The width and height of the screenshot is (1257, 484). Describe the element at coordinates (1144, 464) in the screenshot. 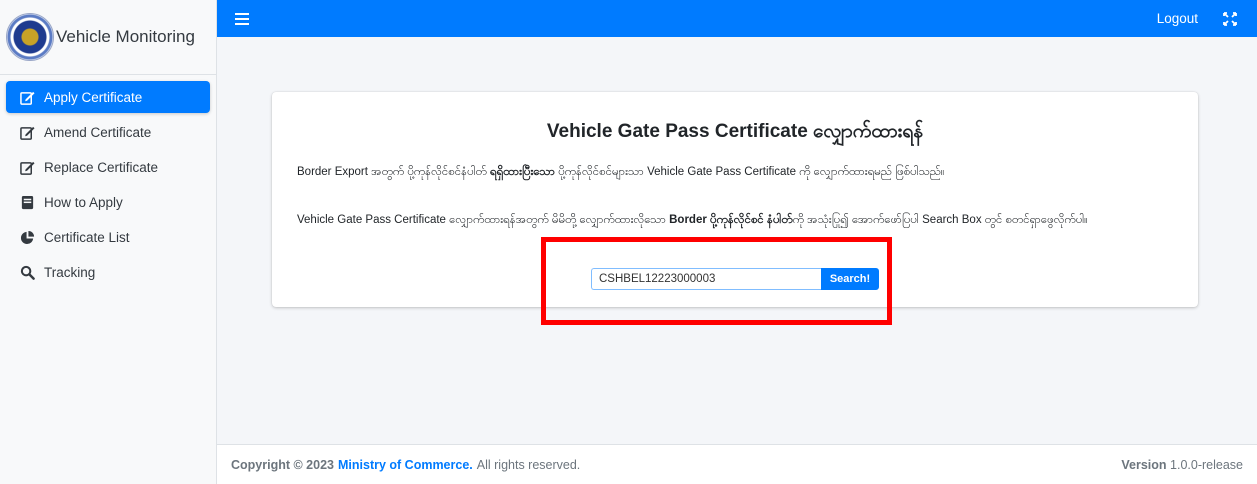

I see `version-label: Version` at that location.